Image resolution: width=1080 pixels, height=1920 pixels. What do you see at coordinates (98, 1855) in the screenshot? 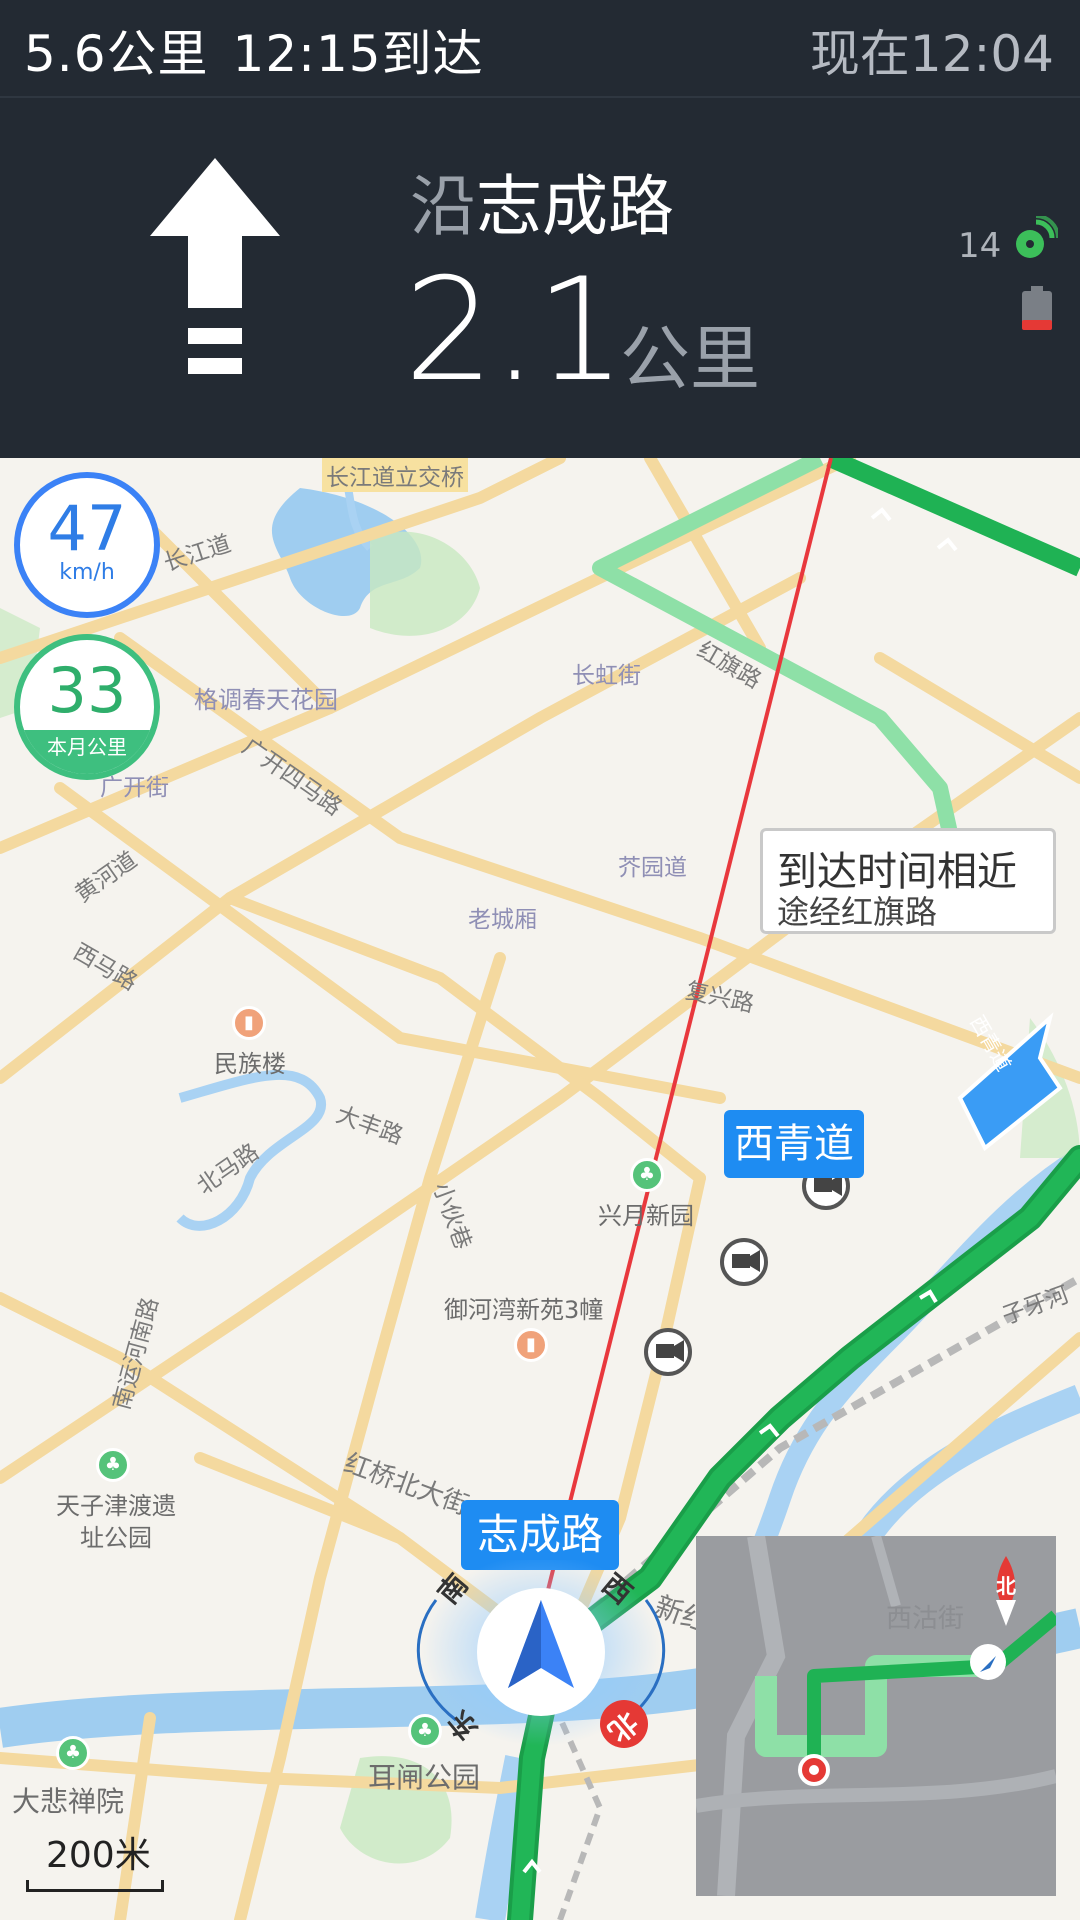
I see `scale-label: 200米` at bounding box center [98, 1855].